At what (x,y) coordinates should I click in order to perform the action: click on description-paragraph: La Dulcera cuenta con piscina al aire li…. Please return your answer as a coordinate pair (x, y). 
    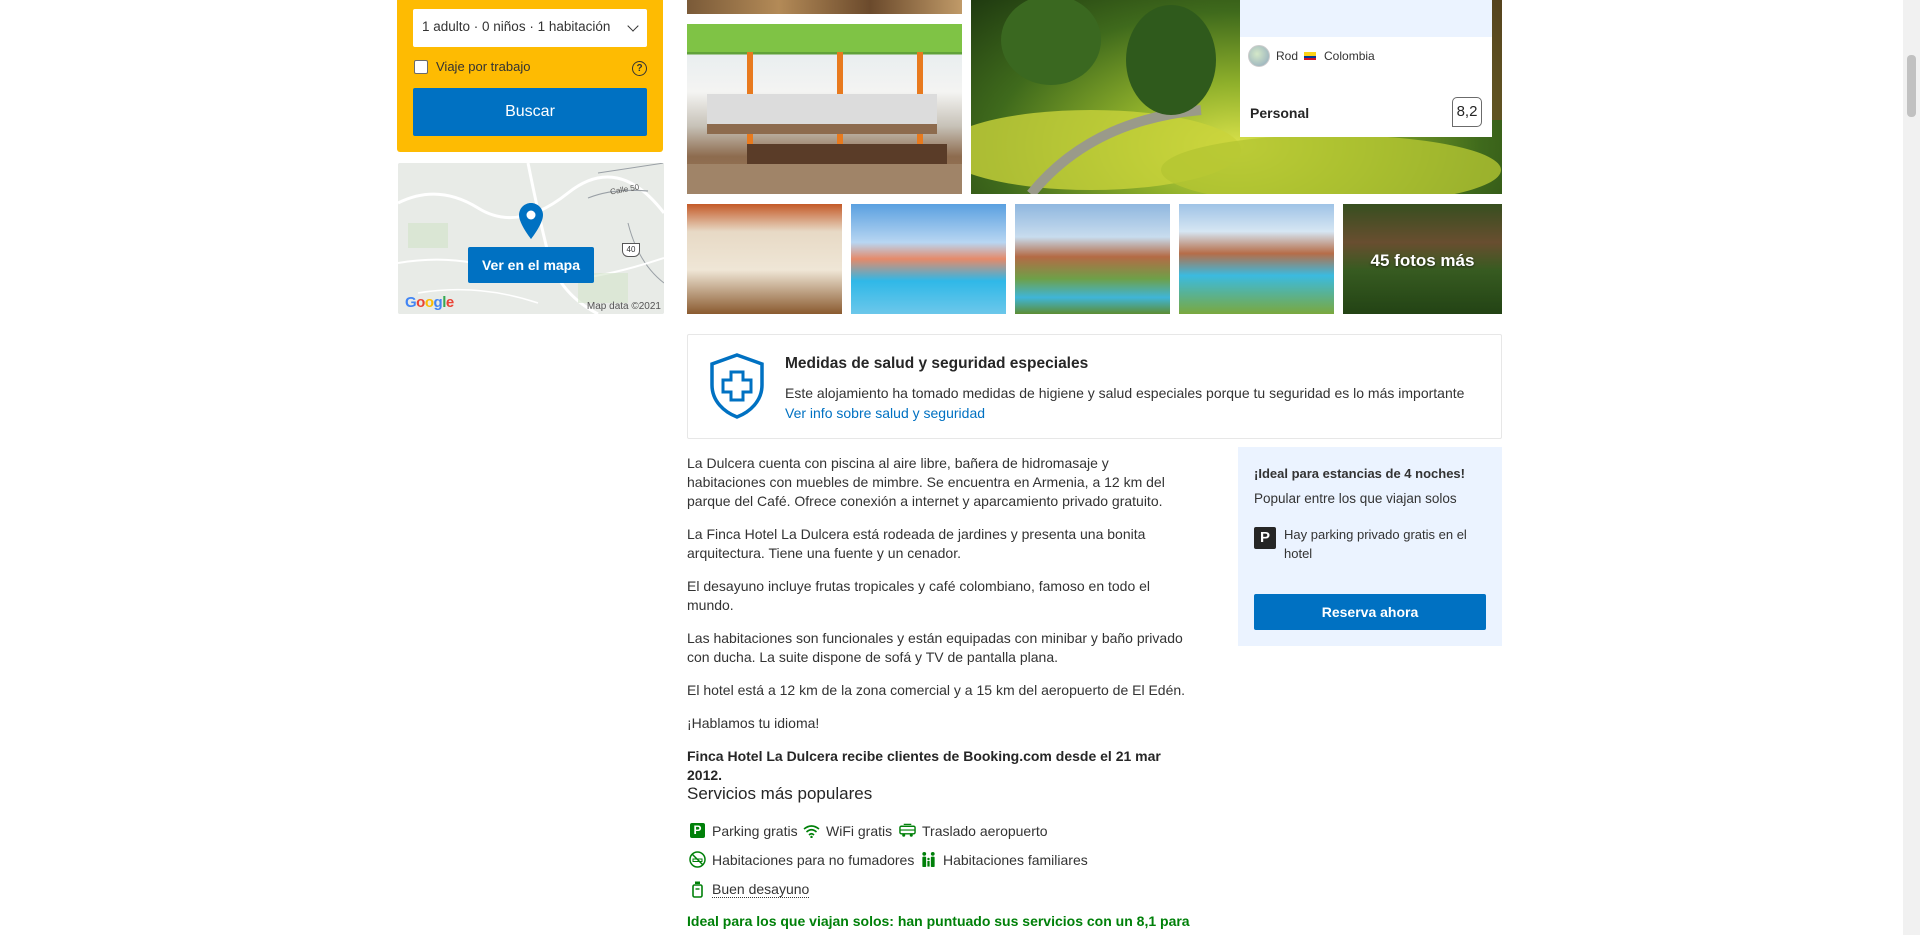
    Looking at the image, I should click on (926, 482).